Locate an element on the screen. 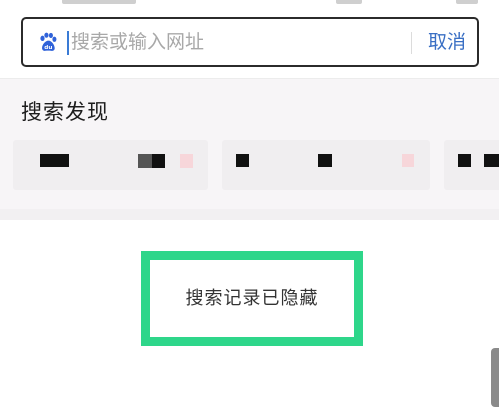  cancel-button: 取消 is located at coordinates (447, 42).